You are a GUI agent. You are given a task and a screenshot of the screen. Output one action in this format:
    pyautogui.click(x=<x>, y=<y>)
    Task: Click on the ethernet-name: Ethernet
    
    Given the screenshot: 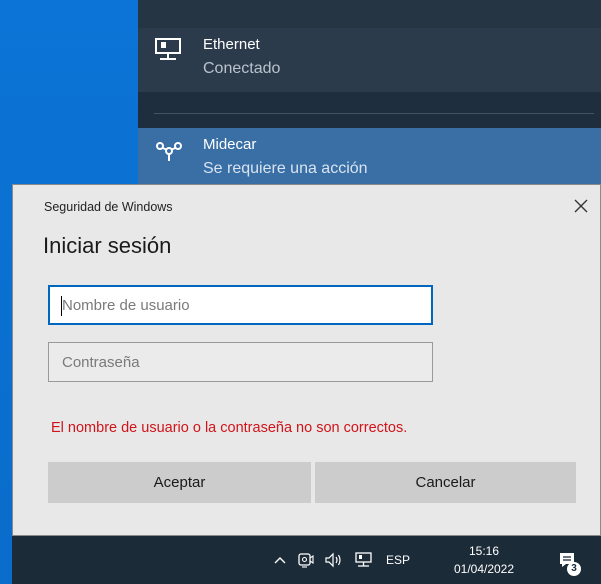 What is the action you would take?
    pyautogui.click(x=231, y=44)
    